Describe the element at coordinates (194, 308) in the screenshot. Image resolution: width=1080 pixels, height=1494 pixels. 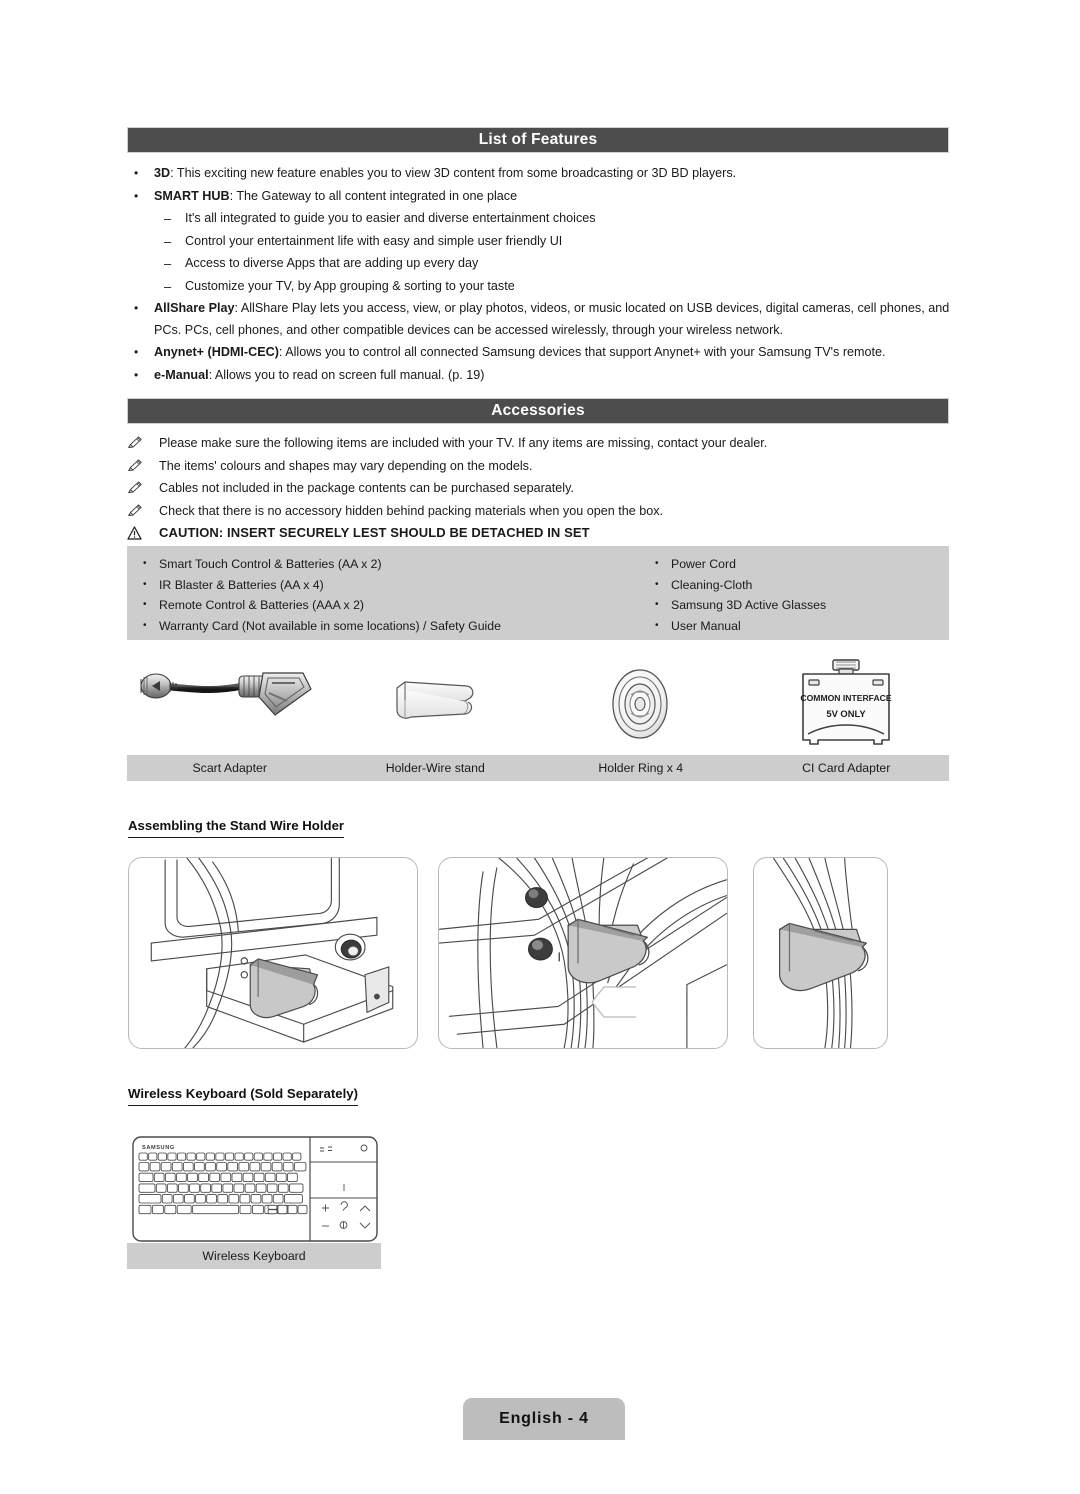
I see `feature-item-term: AllShare Play` at that location.